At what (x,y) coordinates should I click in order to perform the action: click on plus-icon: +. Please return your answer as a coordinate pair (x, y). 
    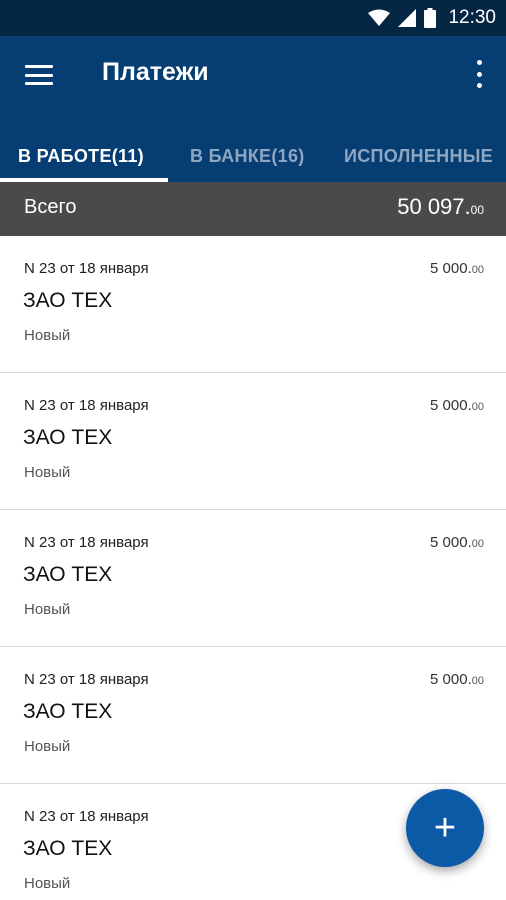
    Looking at the image, I should click on (445, 828).